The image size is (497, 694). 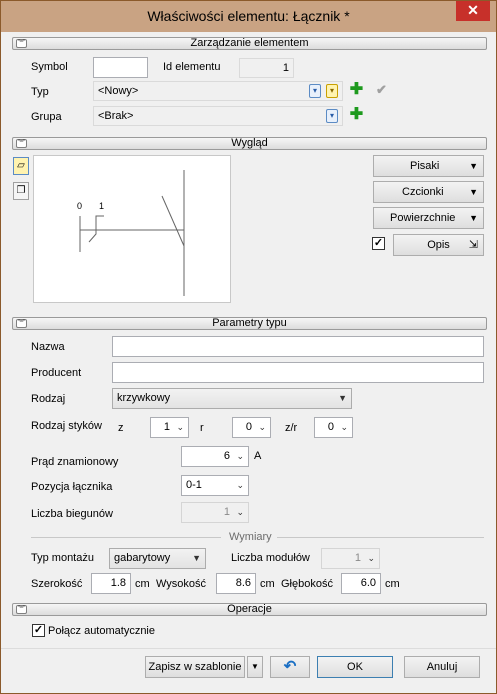 I want to click on type-field: <Nowy>, so click(x=218, y=91).